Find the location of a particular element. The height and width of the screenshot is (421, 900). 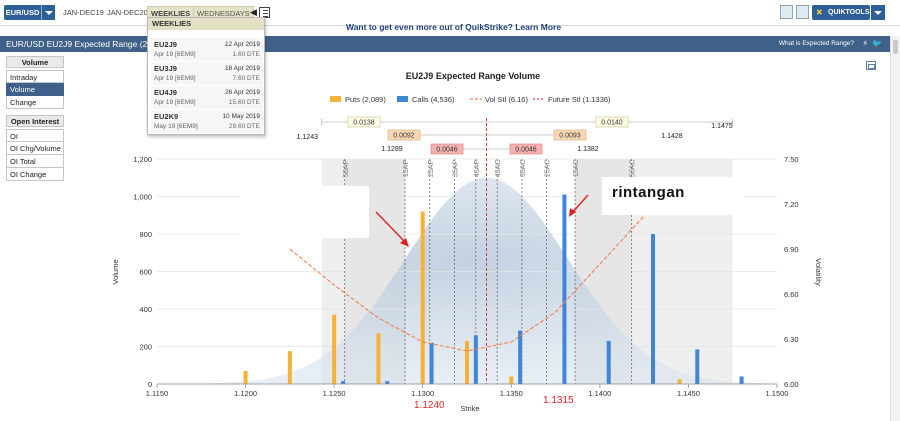

legend-label-future: Future Stl (1.1336) is located at coordinates (579, 99).